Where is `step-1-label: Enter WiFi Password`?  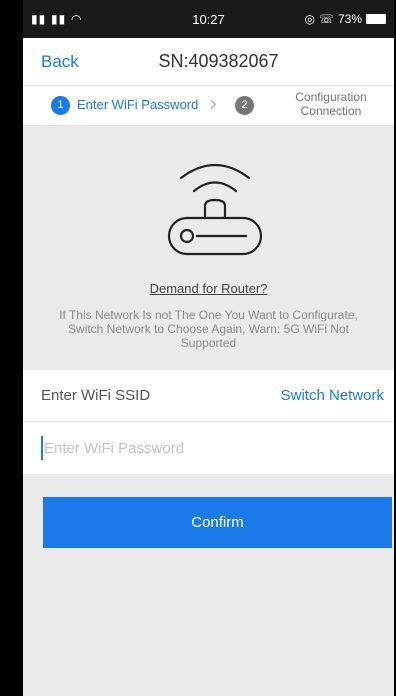
step-1-label: Enter WiFi Password is located at coordinates (138, 104).